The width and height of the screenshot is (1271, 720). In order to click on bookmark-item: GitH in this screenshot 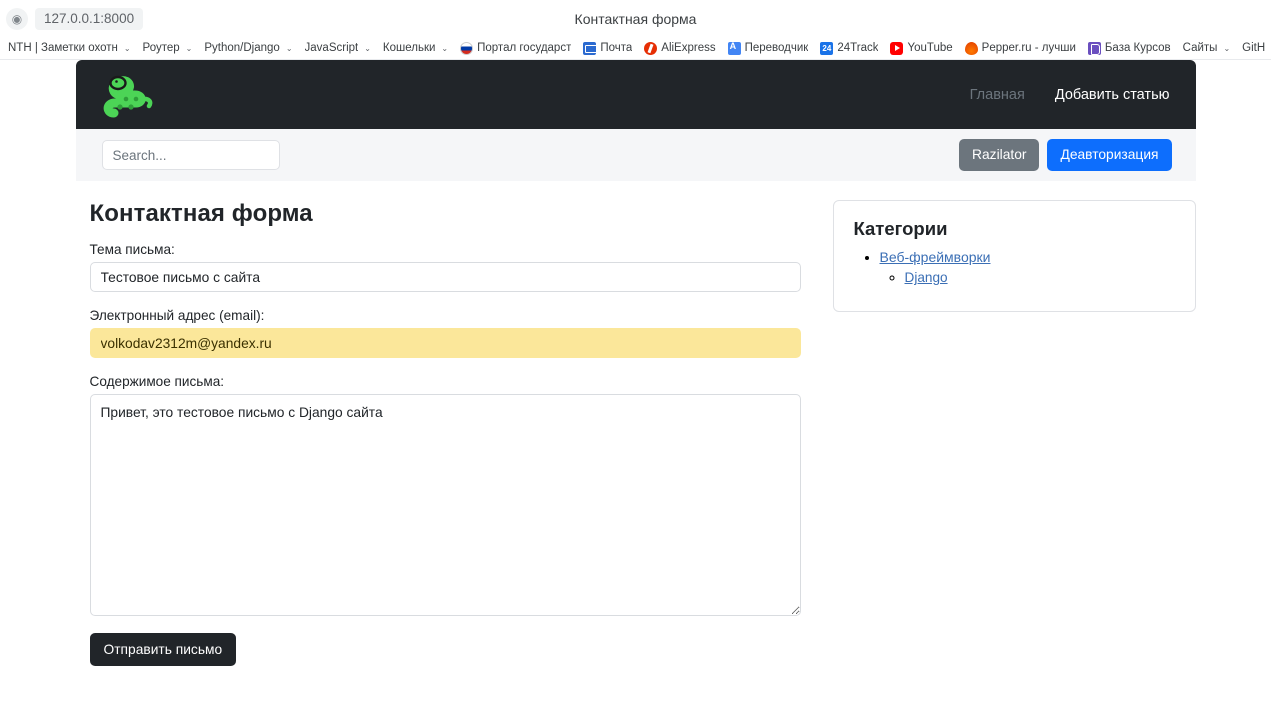, I will do `click(1253, 48)`.